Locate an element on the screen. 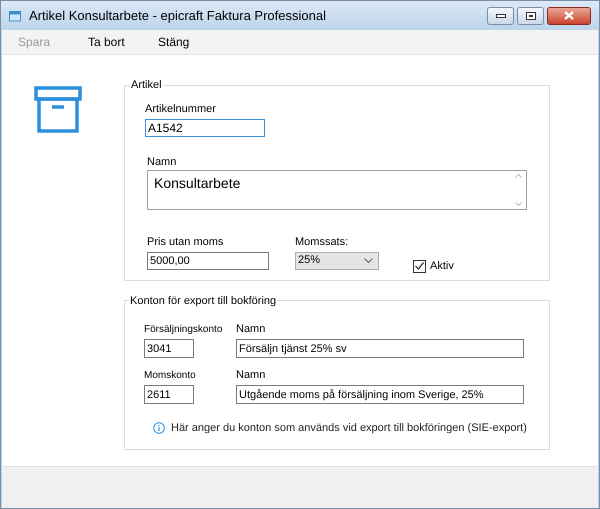  field-value: Konsultarbete is located at coordinates (197, 183).